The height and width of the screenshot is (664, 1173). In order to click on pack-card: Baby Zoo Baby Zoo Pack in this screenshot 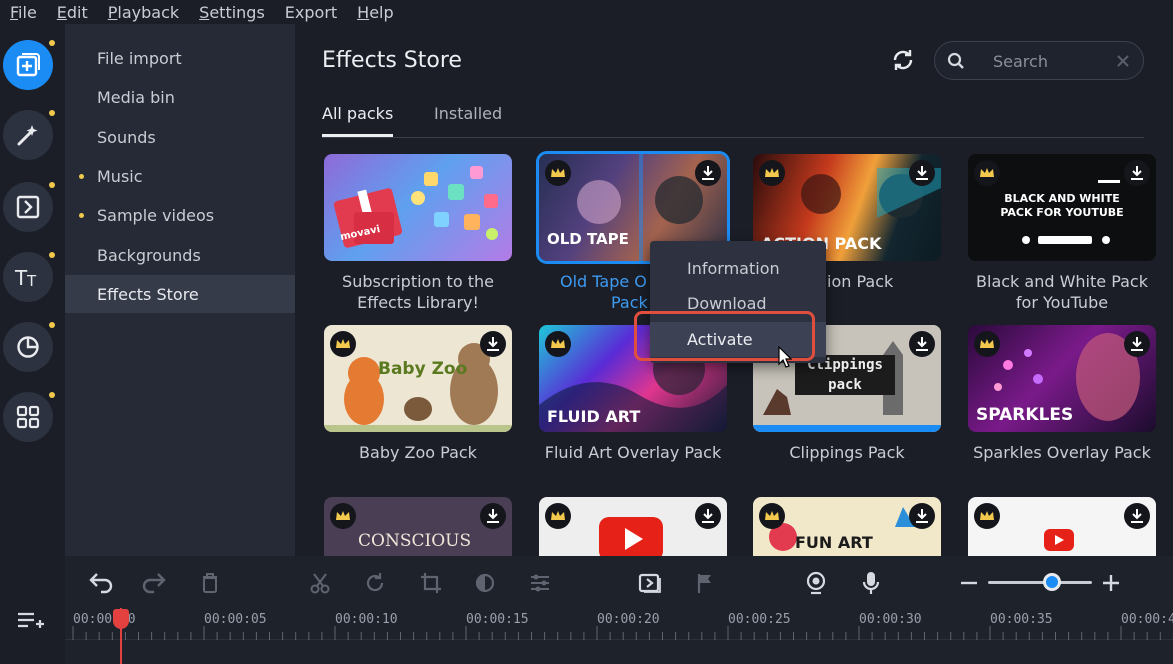, I will do `click(418, 394)`.